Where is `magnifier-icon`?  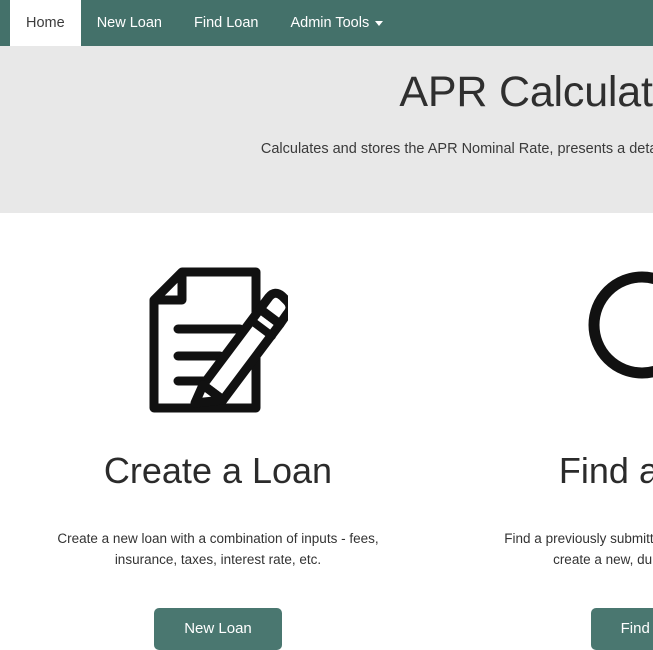 magnifier-icon is located at coordinates (558, 340).